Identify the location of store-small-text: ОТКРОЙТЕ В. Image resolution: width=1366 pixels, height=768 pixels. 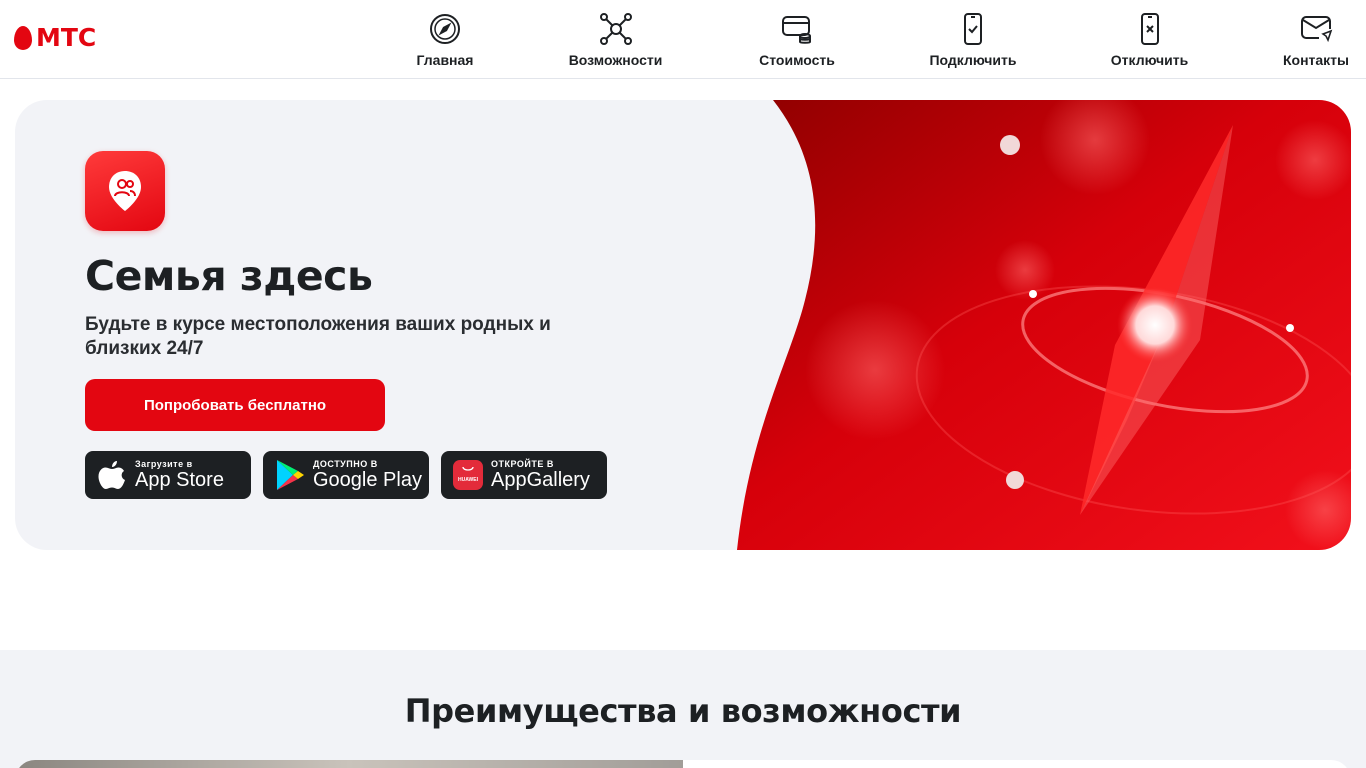
(522, 464).